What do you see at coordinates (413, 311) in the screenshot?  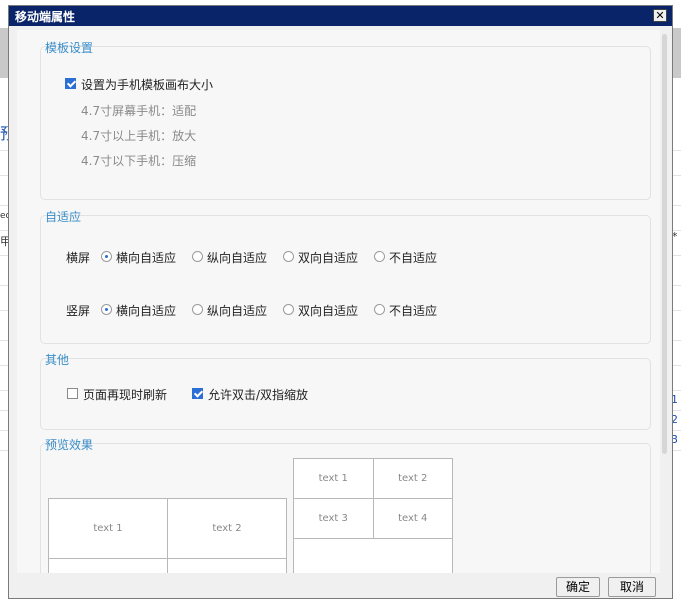 I see `portrait-none-label: 不自适应` at bounding box center [413, 311].